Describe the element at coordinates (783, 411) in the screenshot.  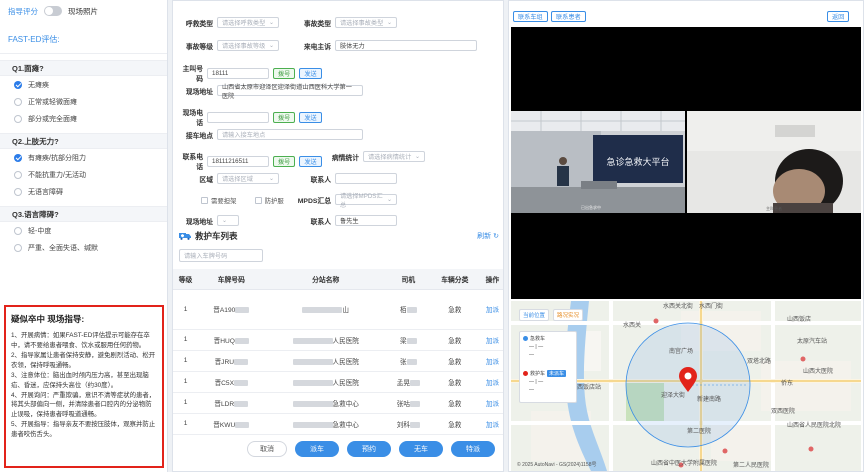
I see `map-place-label: 双西医院` at that location.